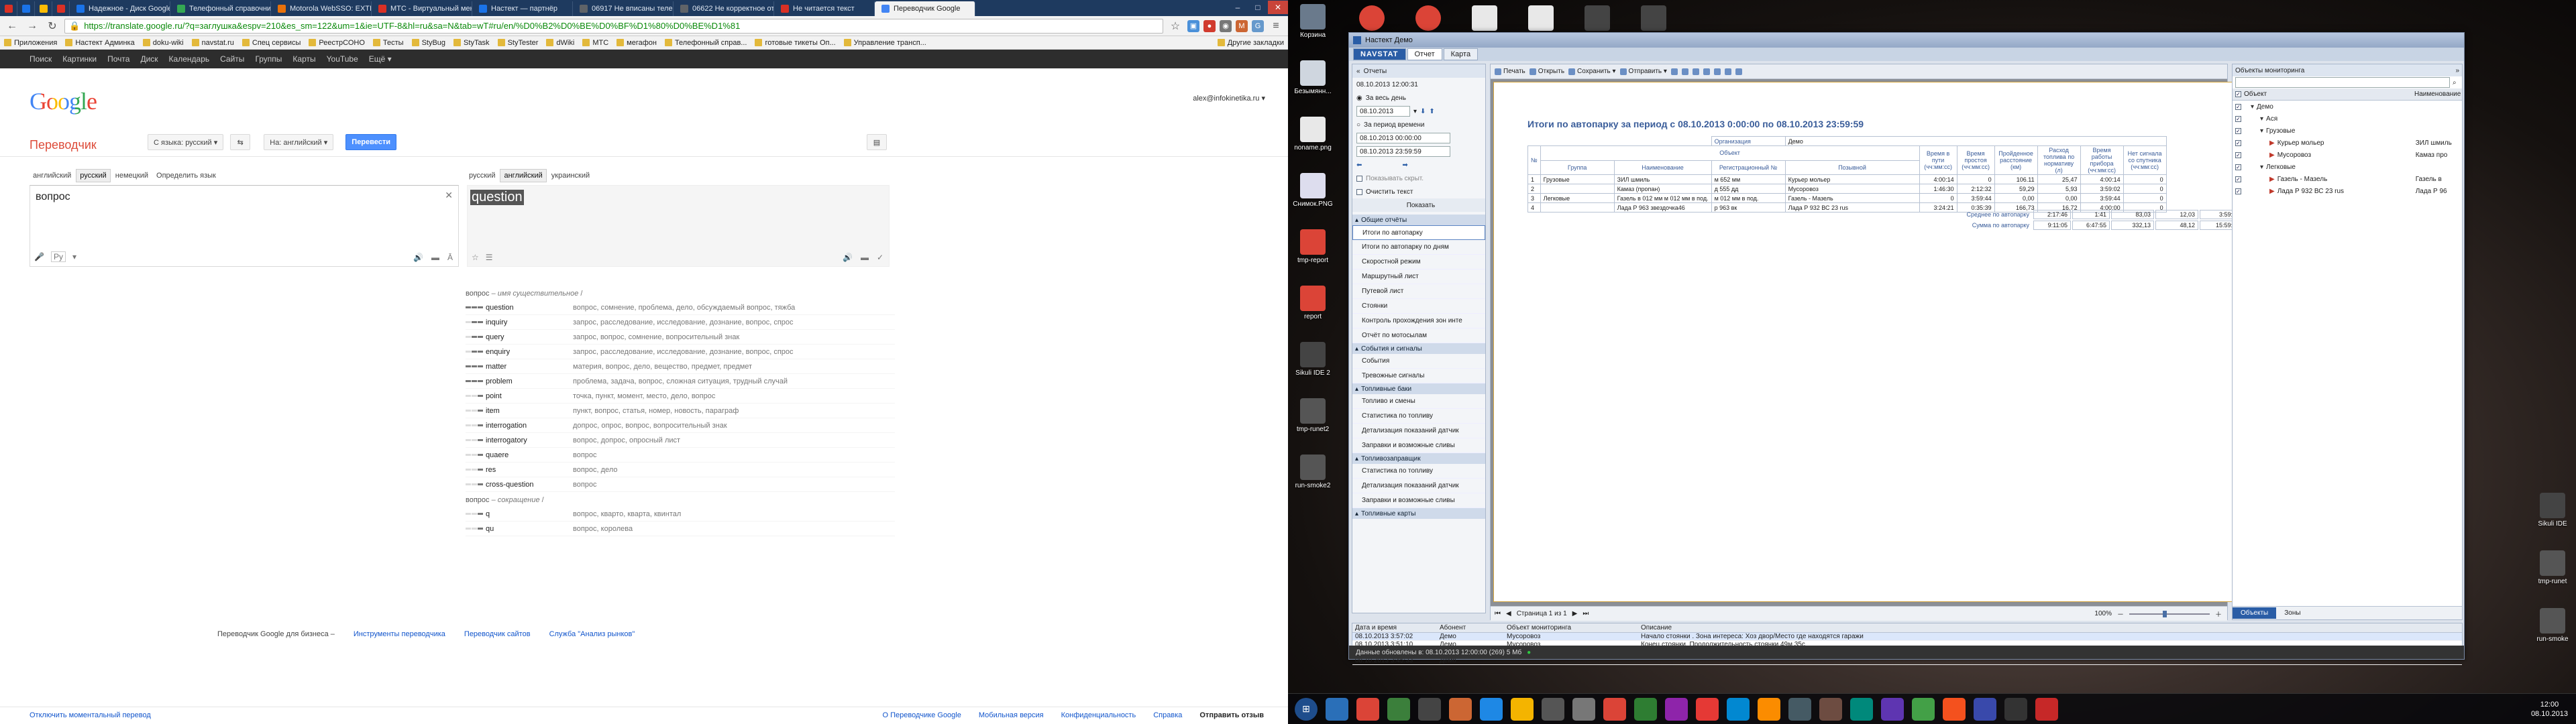 This screenshot has width=2576, height=724. I want to click on report-group: ▴ События и сигналы, so click(1418, 348).